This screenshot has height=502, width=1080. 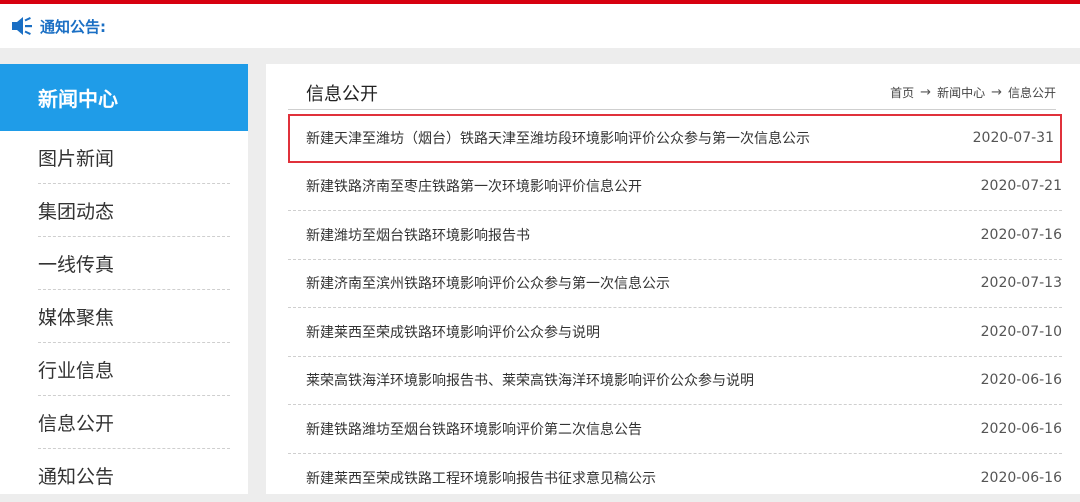 What do you see at coordinates (453, 332) in the screenshot?
I see `news-title: 新建莱西至荣成铁路环境影响评价公众参与说明` at bounding box center [453, 332].